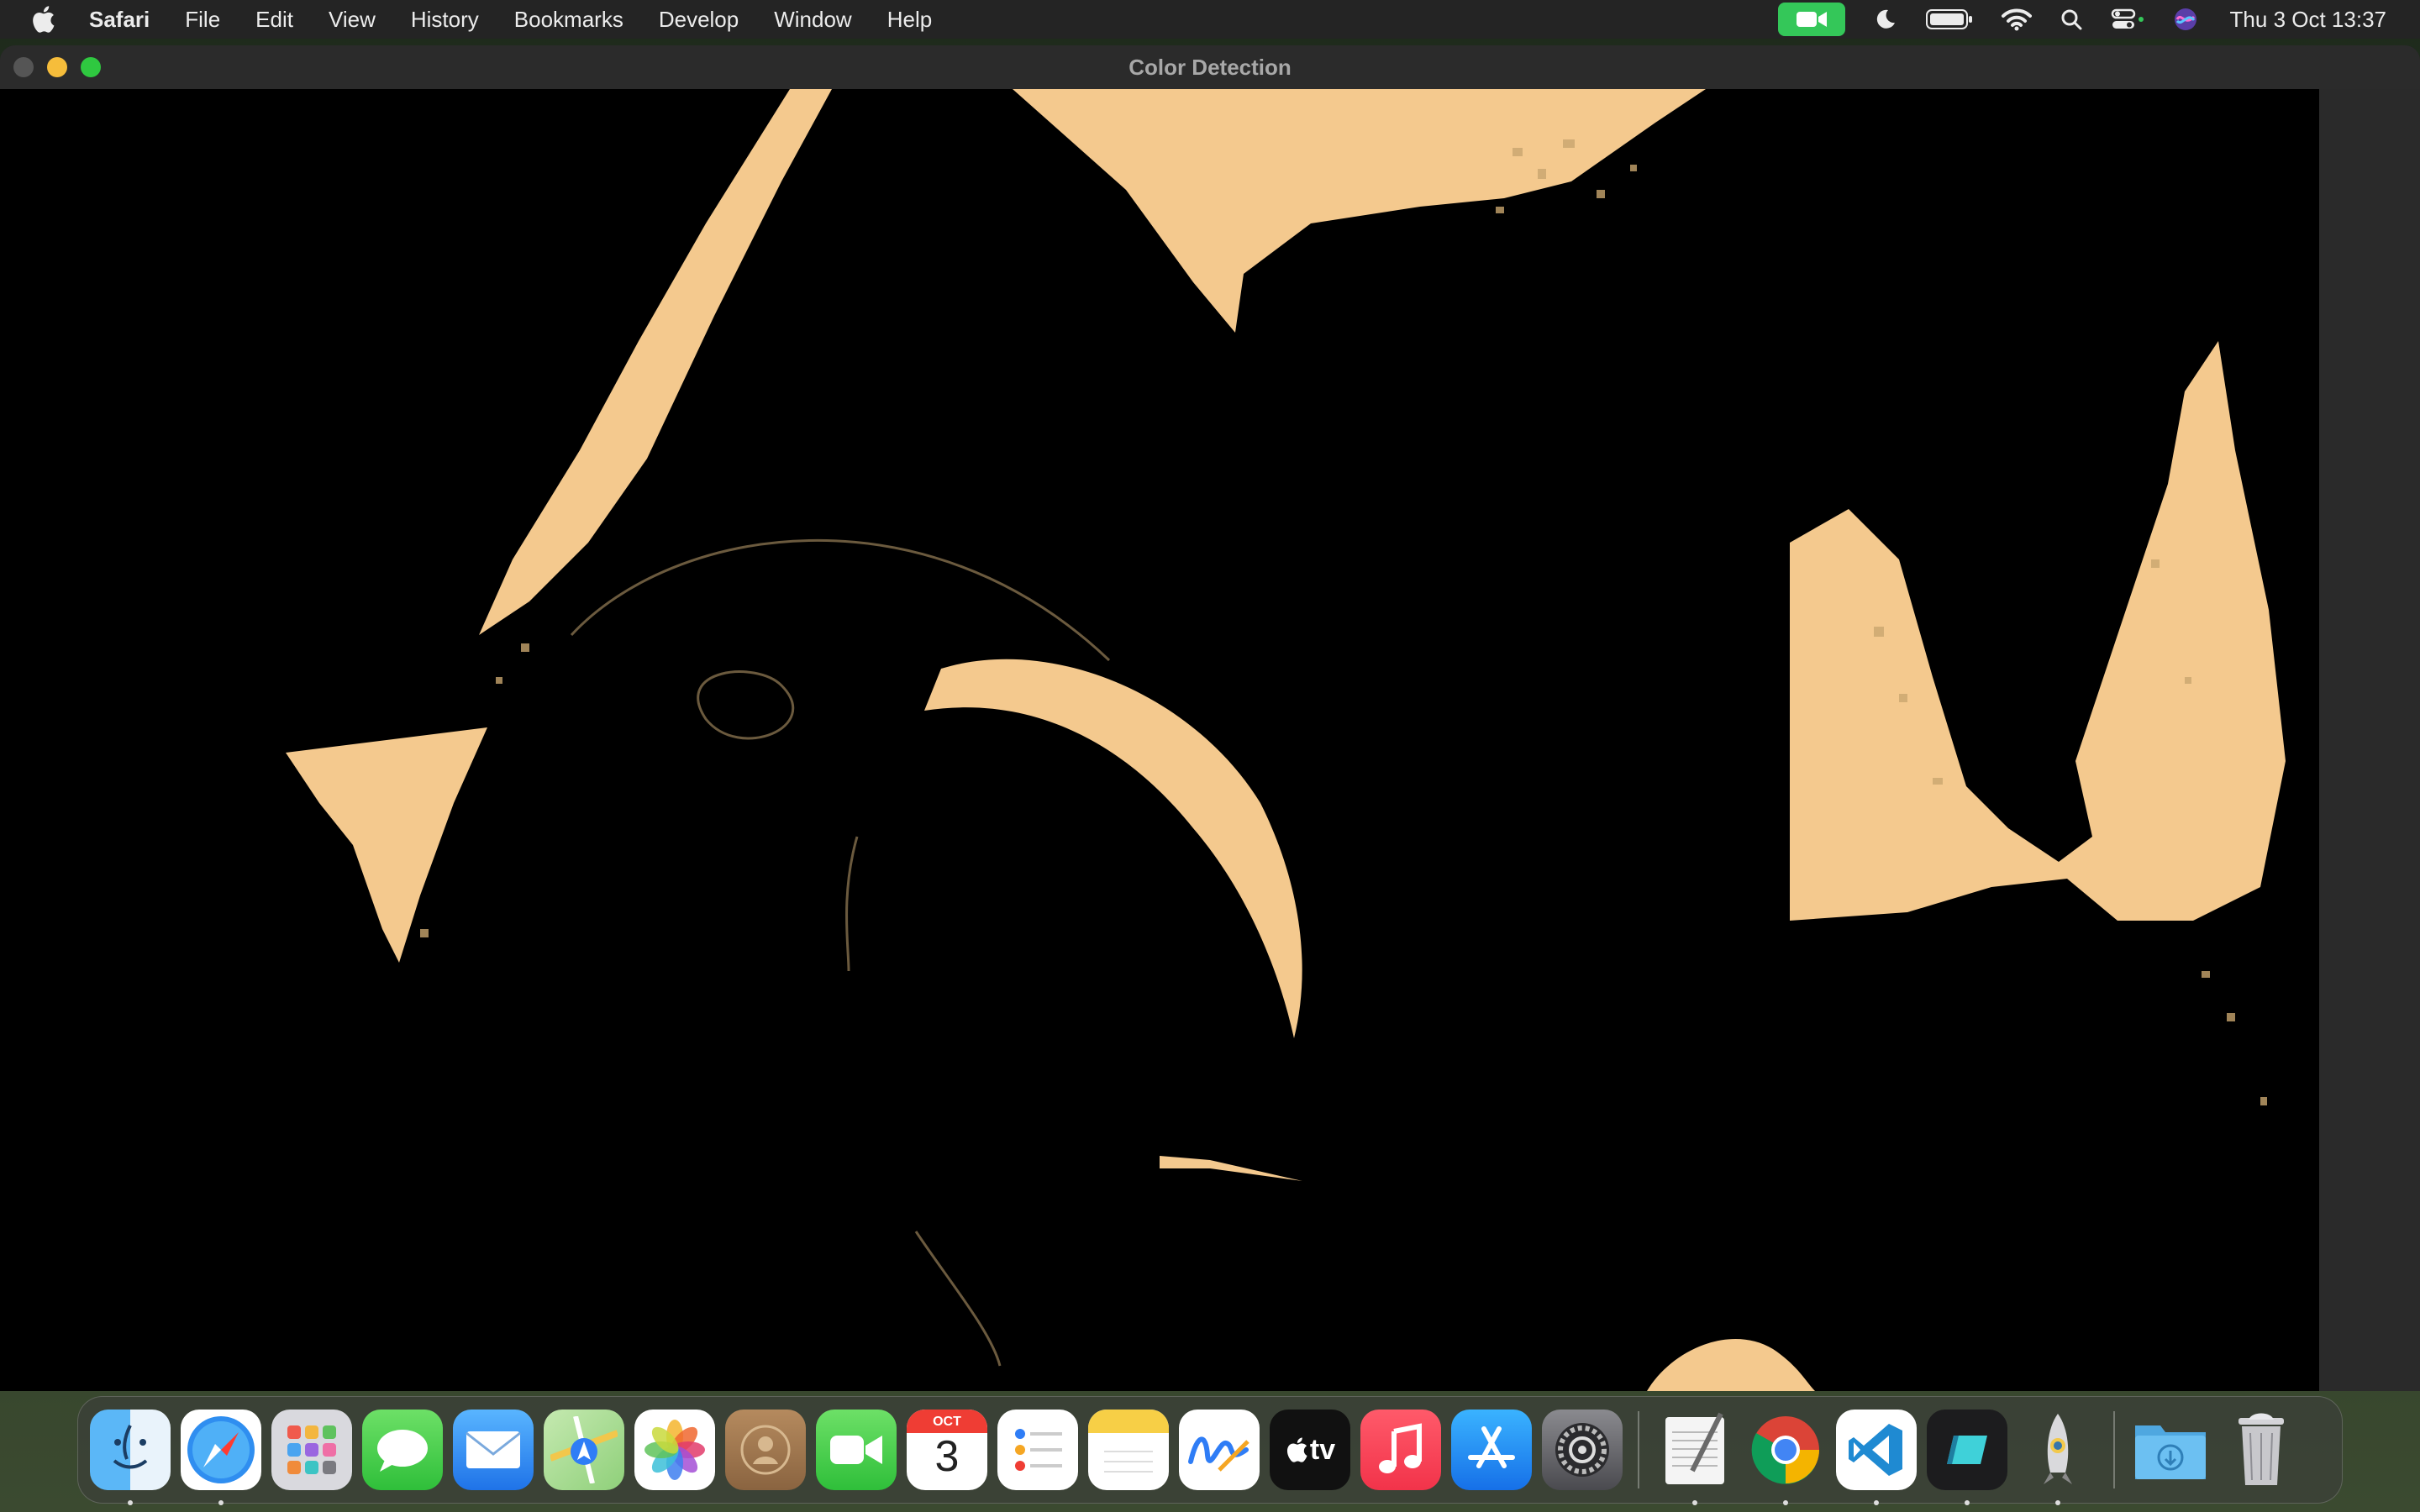 The image size is (2420, 1512). What do you see at coordinates (568, 20) in the screenshot?
I see `menu-bookmarks: Bookmarks` at bounding box center [568, 20].